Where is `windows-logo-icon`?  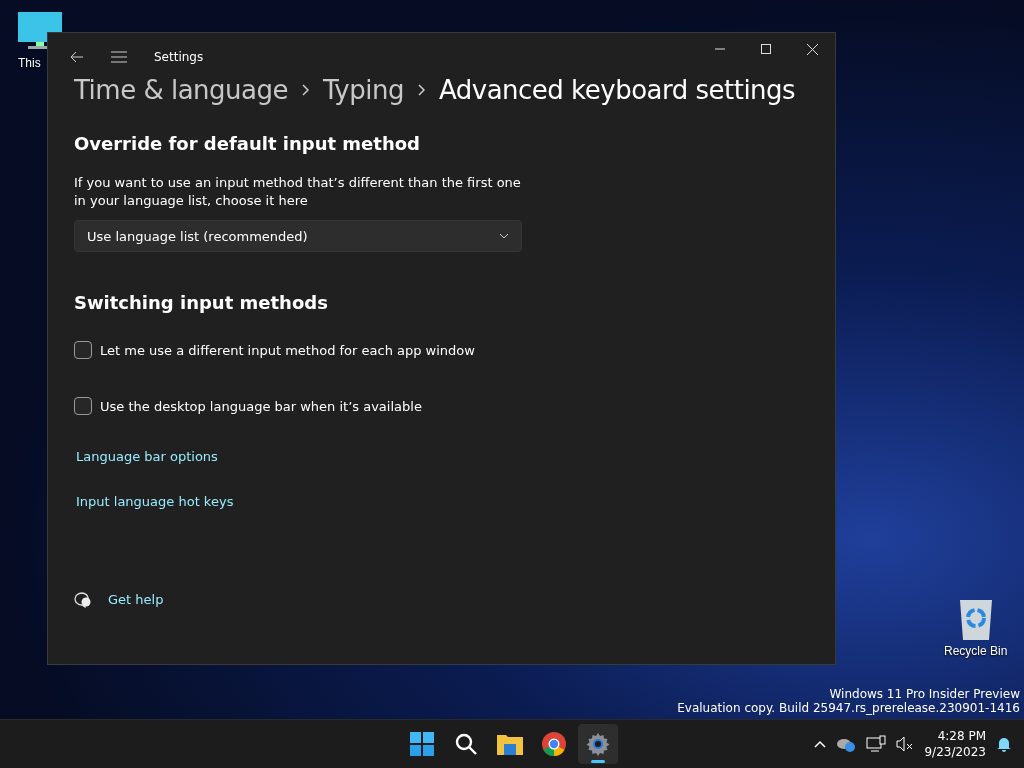
windows-logo-icon is located at coordinates (422, 744).